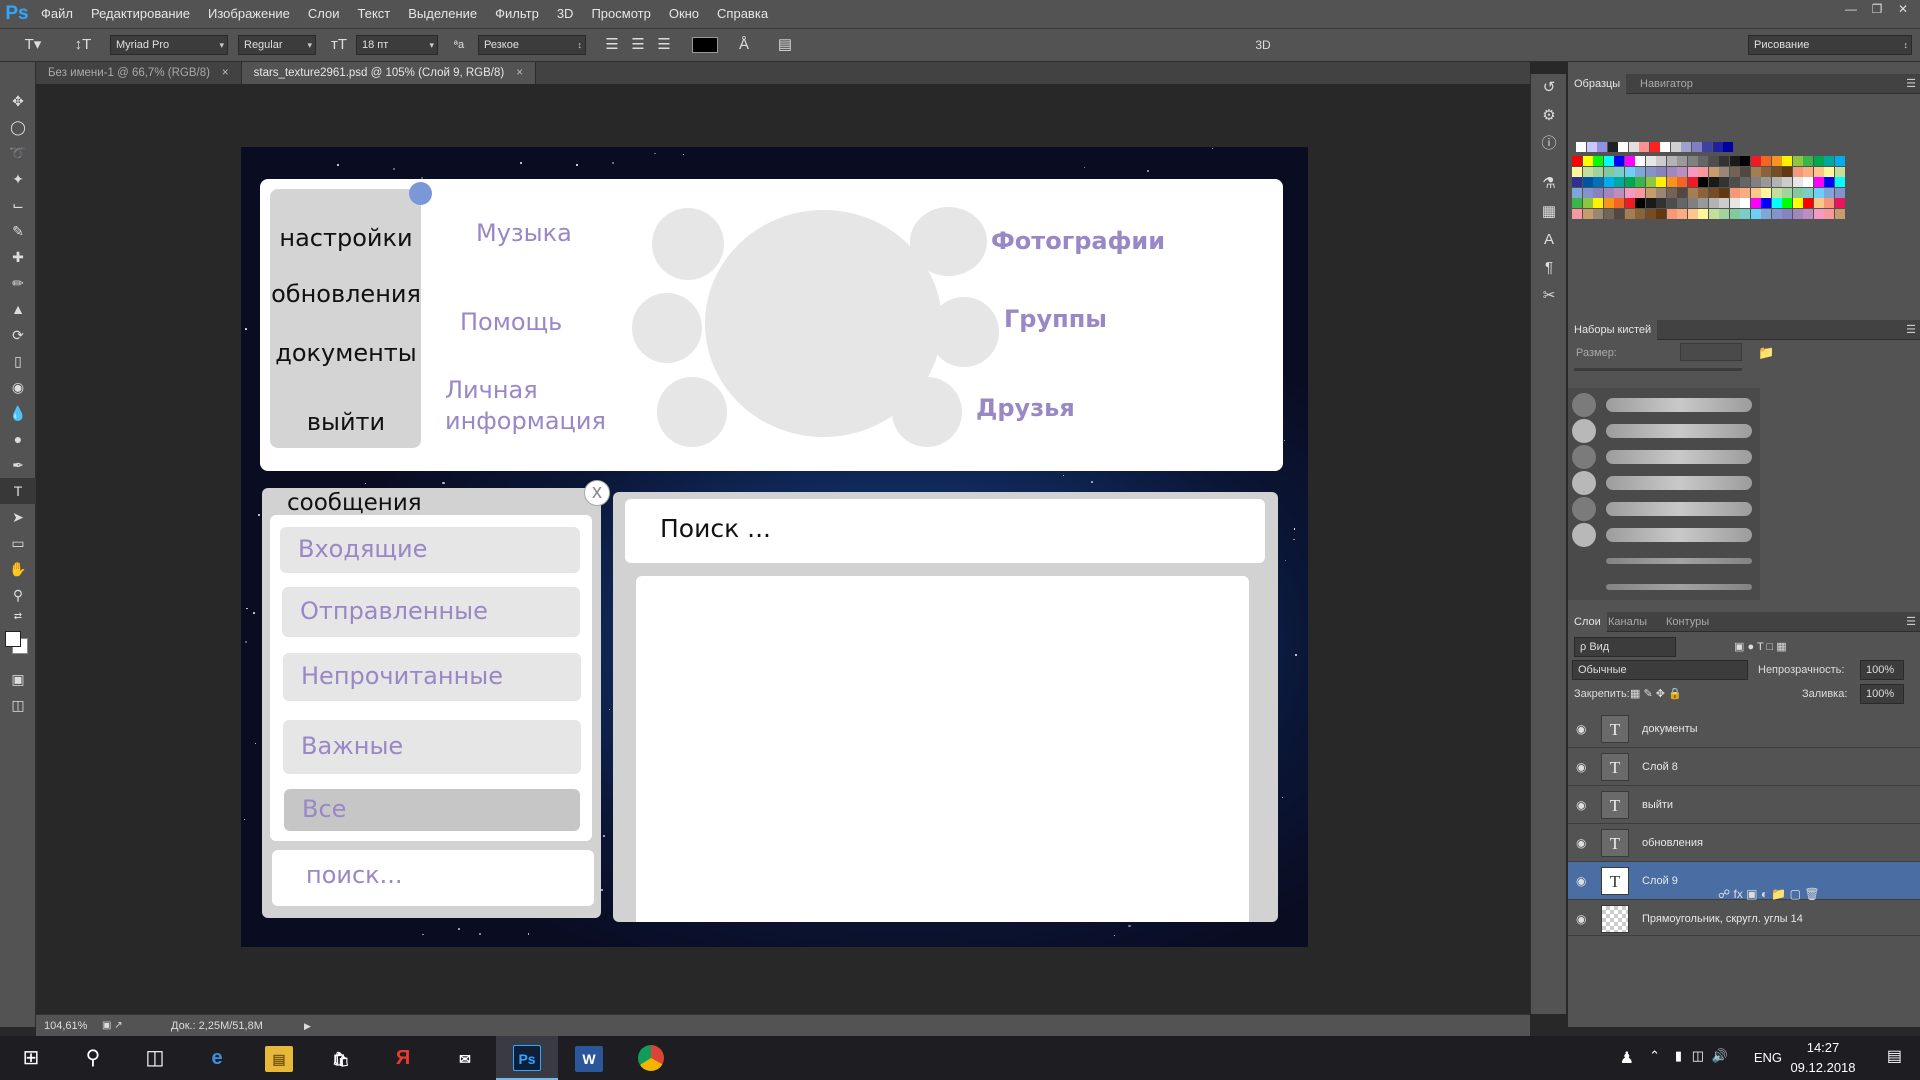 This screenshot has height=1080, width=1920. I want to click on layer-footer-icons: ☍ fx ▣ ◐ 📁 ▢ 🗑, so click(1769, 894).